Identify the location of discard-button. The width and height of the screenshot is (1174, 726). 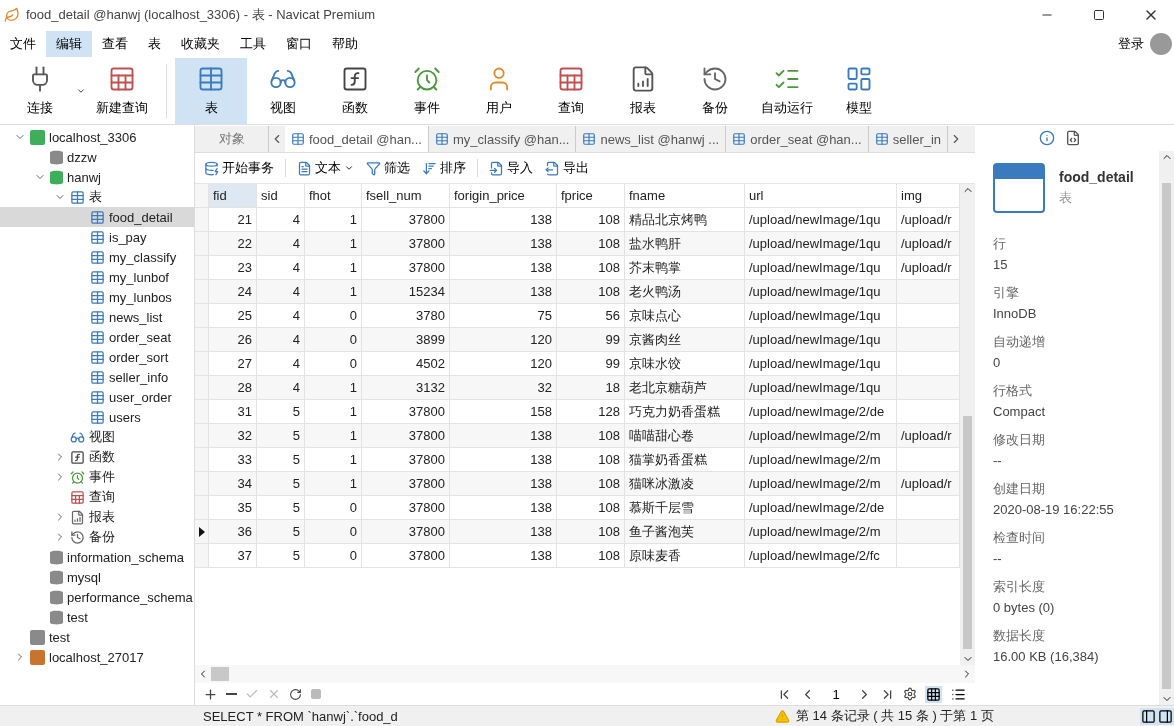
(274, 694).